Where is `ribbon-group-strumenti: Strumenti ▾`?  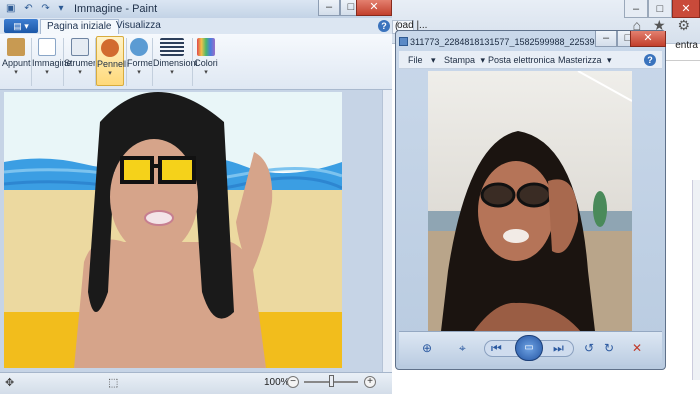 ribbon-group-strumenti: Strumenti ▾ is located at coordinates (83, 61).